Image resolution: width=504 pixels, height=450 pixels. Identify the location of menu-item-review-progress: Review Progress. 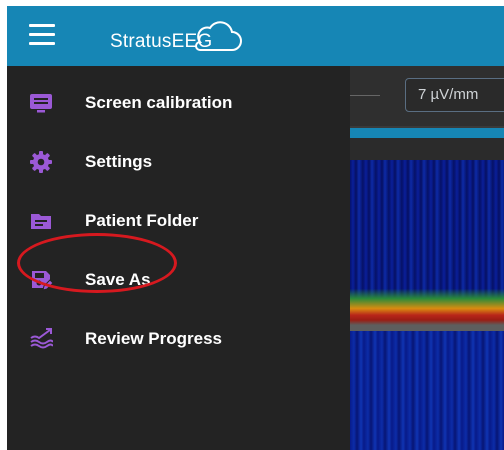
(178, 339).